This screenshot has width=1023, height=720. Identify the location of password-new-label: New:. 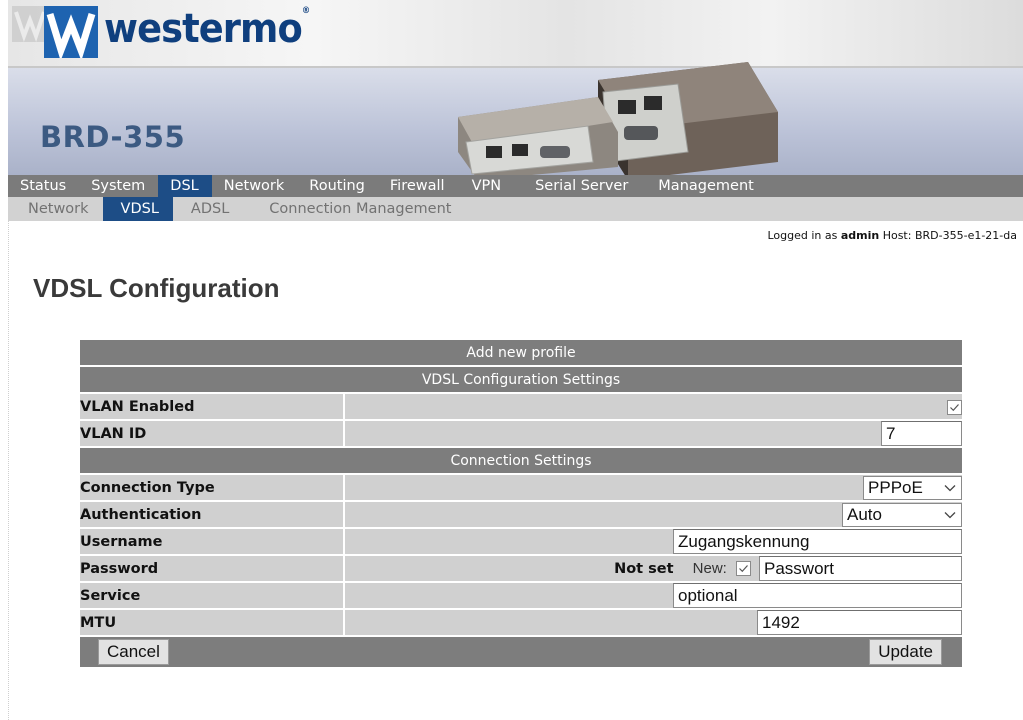
(709, 568).